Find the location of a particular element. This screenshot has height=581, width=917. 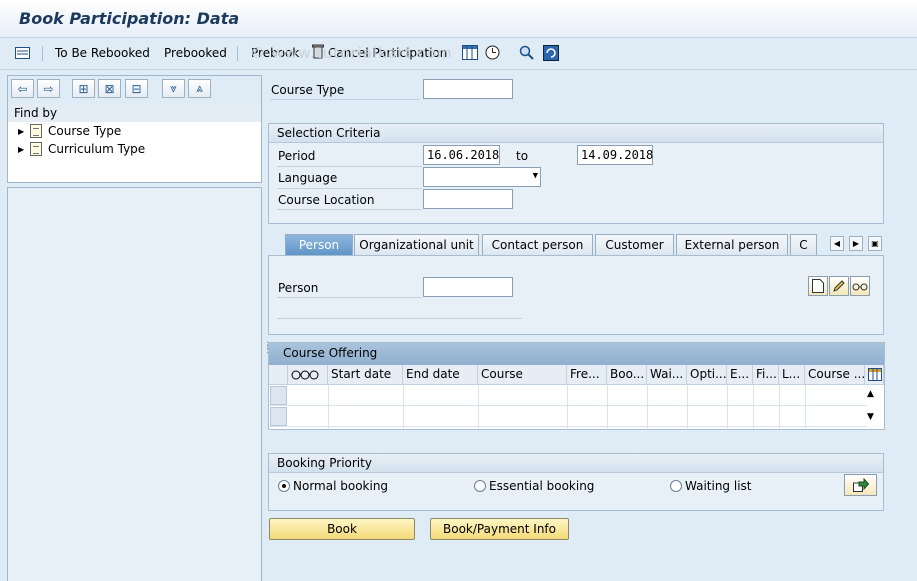

table-settings-icon is located at coordinates (469, 52).